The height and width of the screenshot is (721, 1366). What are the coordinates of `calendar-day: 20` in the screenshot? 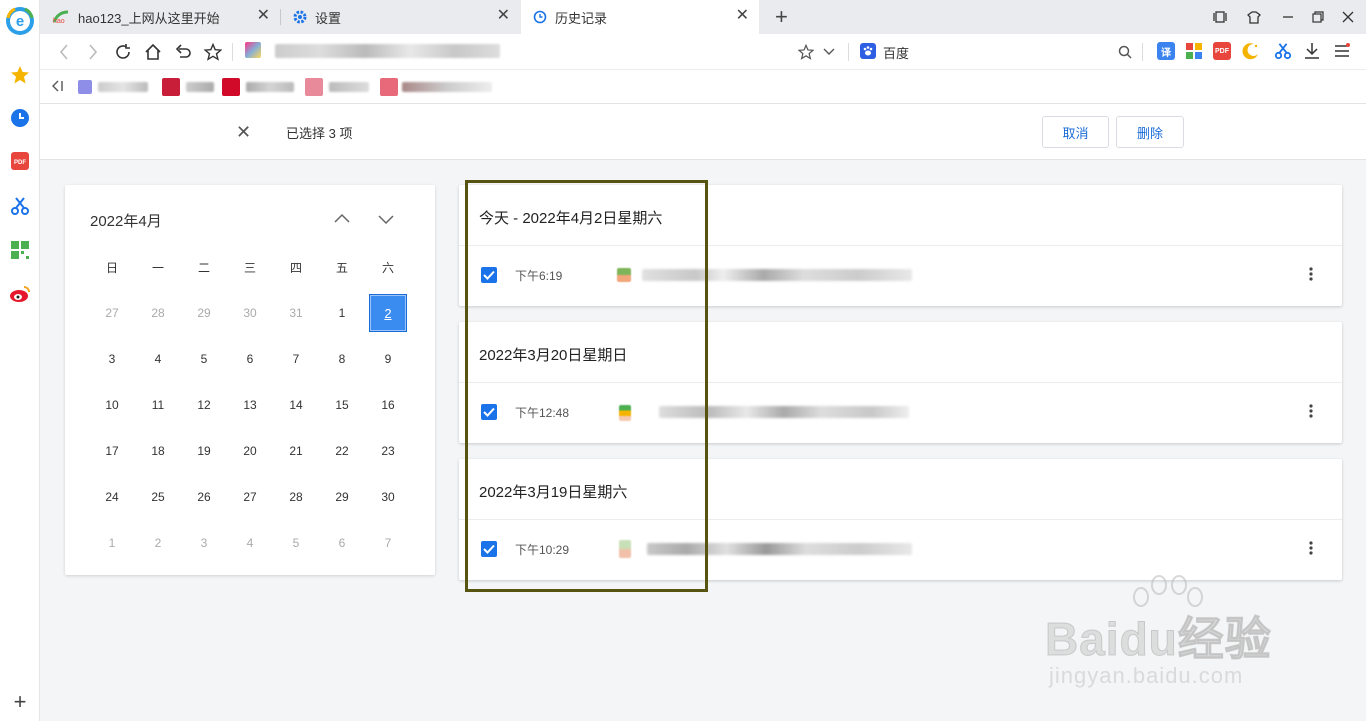 It's located at (250, 451).